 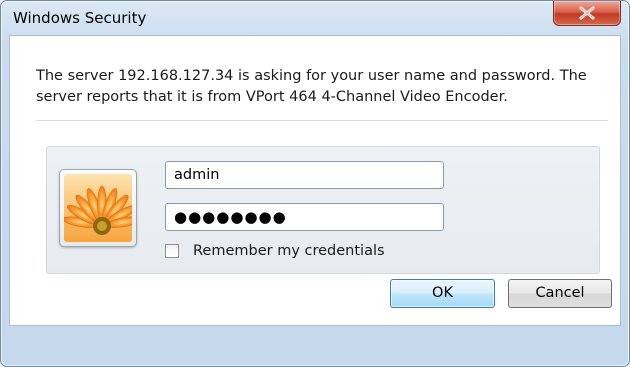 What do you see at coordinates (304, 175) in the screenshot?
I see `username-field` at bounding box center [304, 175].